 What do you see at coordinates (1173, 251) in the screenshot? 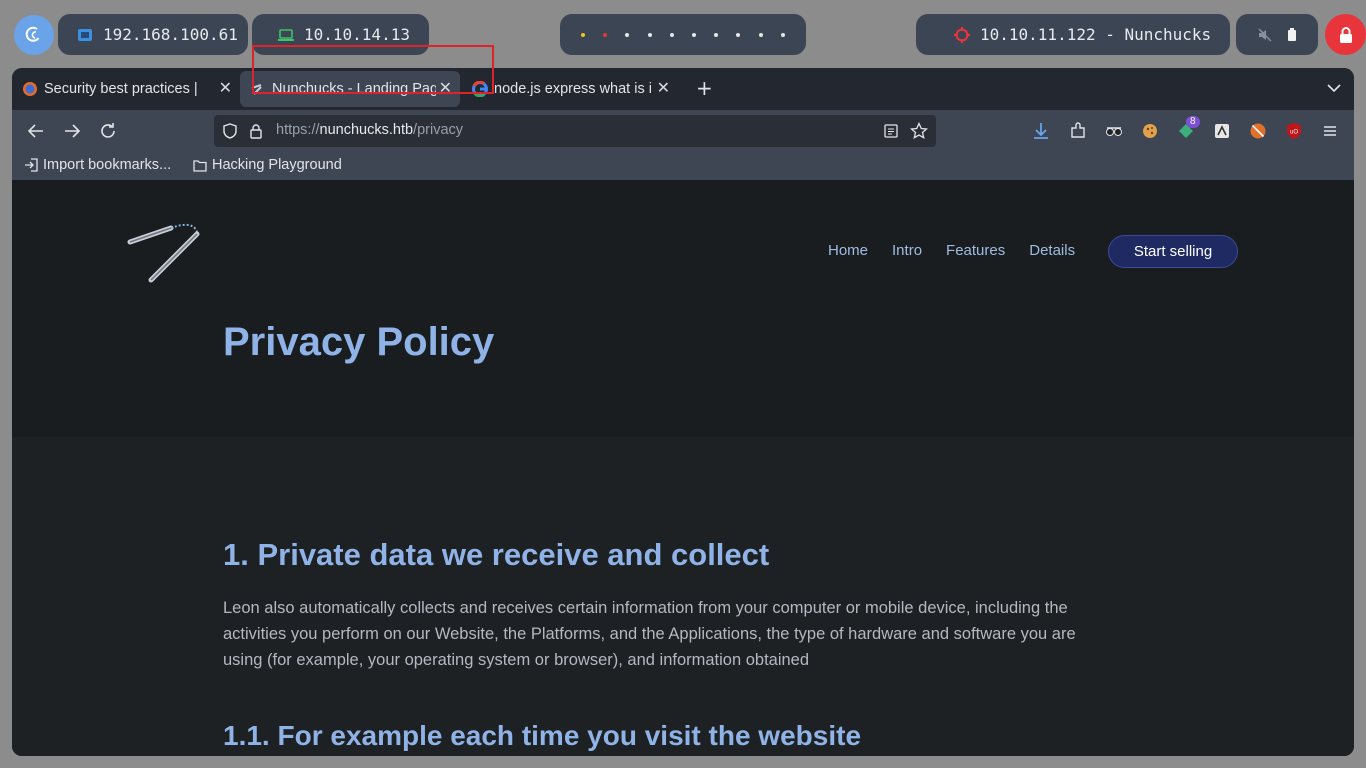
I see `start-selling-button: Start selling` at bounding box center [1173, 251].